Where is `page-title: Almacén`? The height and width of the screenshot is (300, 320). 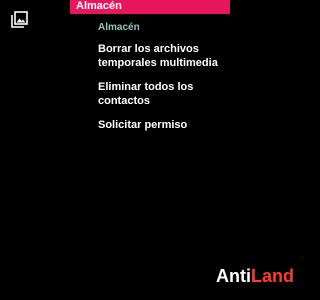
page-title: Almacén is located at coordinates (150, 7).